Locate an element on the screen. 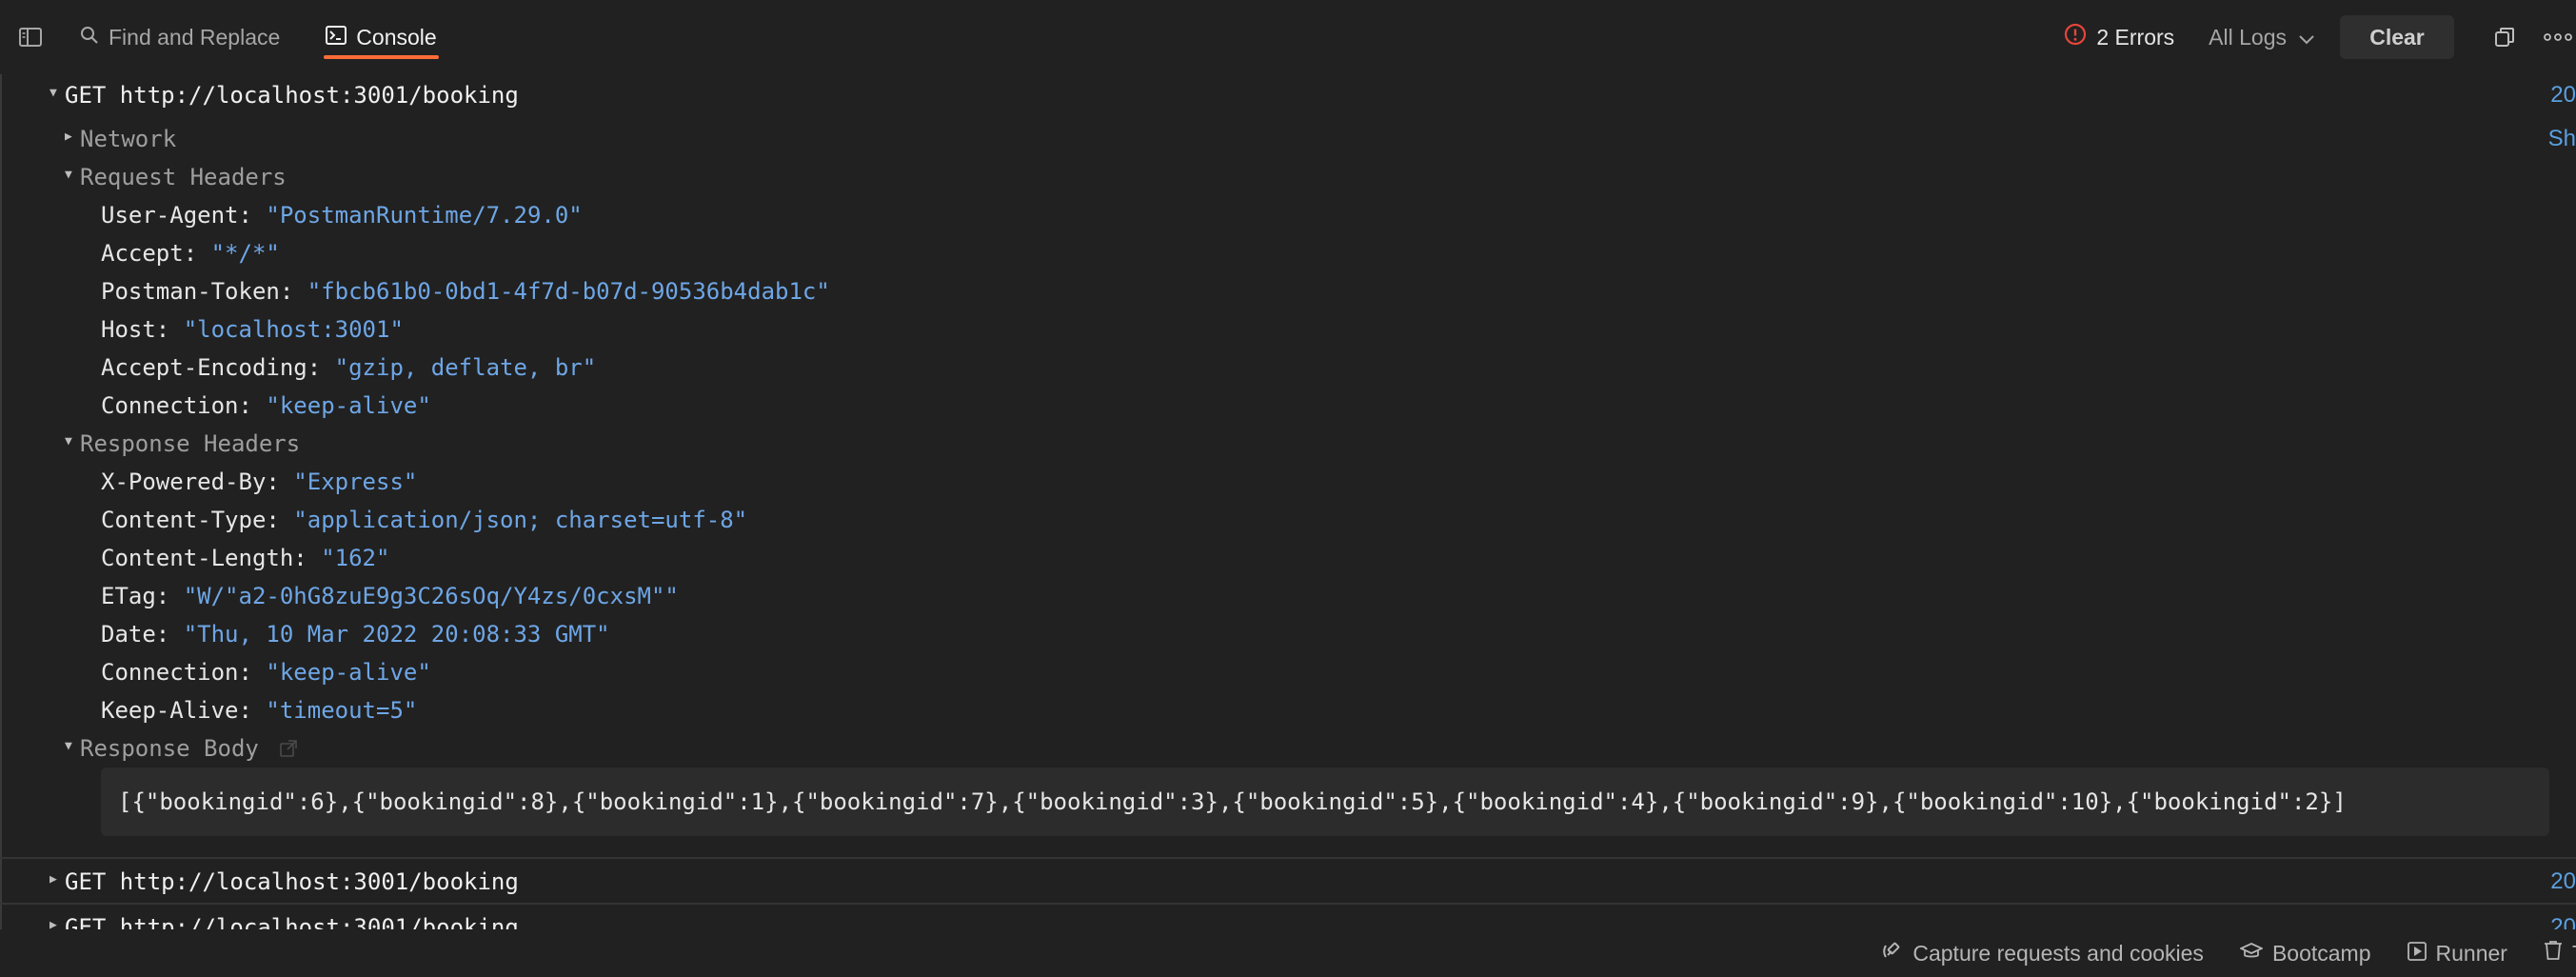 The width and height of the screenshot is (2576, 977). graduation-cap-icon is located at coordinates (2255, 954).